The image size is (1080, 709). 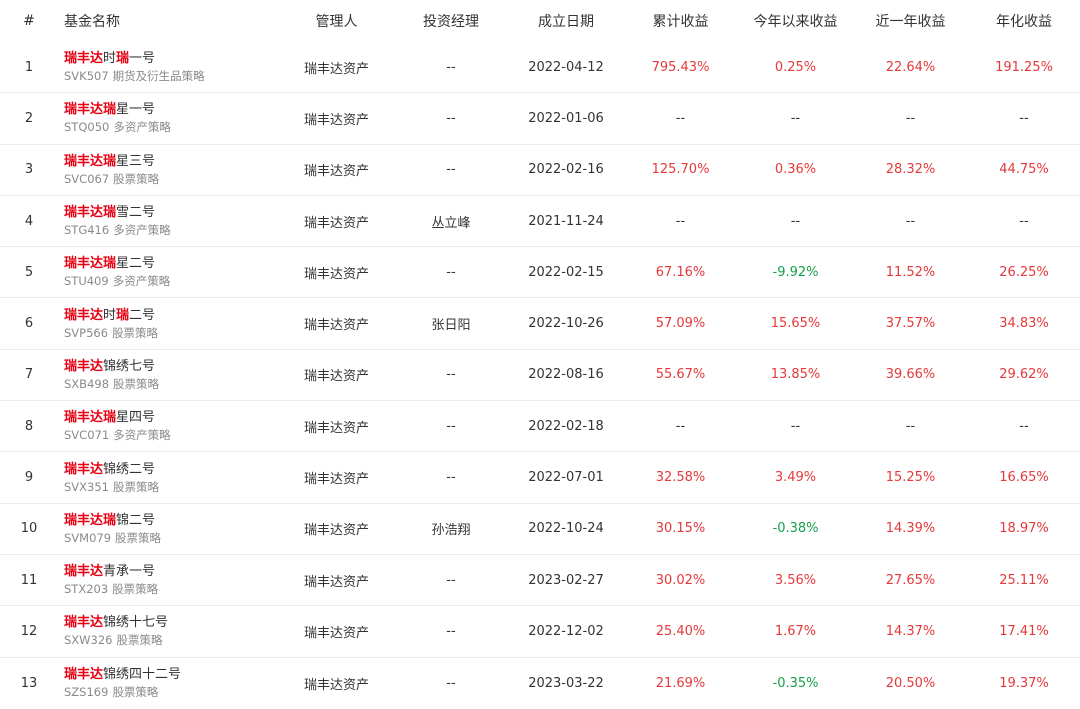 I want to click on header-cumulative-return: 累计收益, so click(x=680, y=21).